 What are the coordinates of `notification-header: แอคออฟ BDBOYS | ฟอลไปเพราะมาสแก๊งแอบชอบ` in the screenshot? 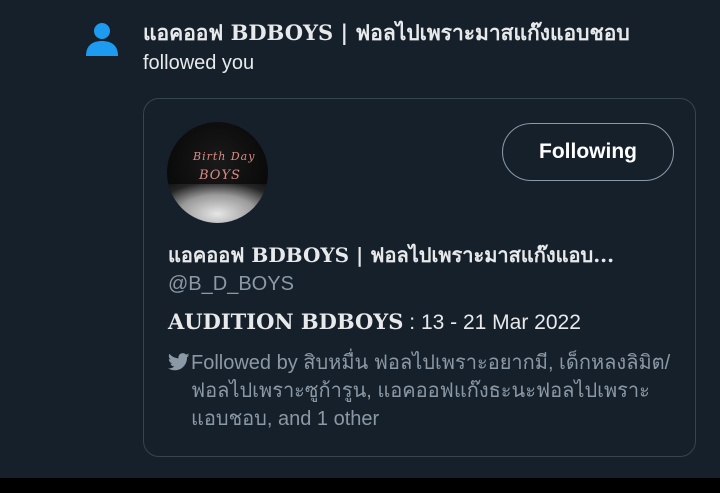 It's located at (428, 33).